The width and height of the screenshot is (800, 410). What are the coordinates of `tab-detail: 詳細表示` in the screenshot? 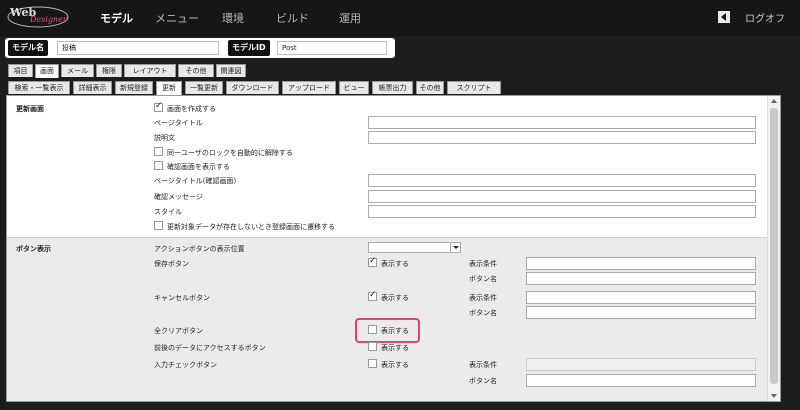 It's located at (92, 87).